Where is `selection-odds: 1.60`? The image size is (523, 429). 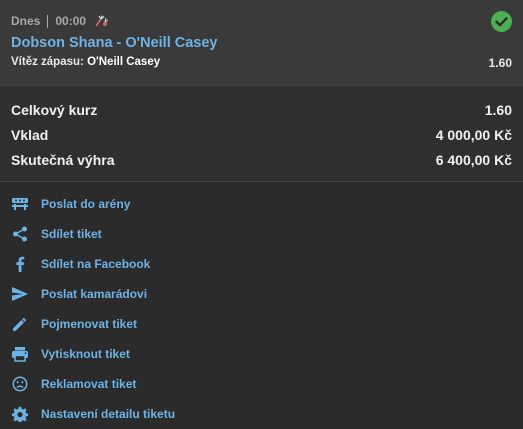
selection-odds: 1.60 is located at coordinates (500, 63).